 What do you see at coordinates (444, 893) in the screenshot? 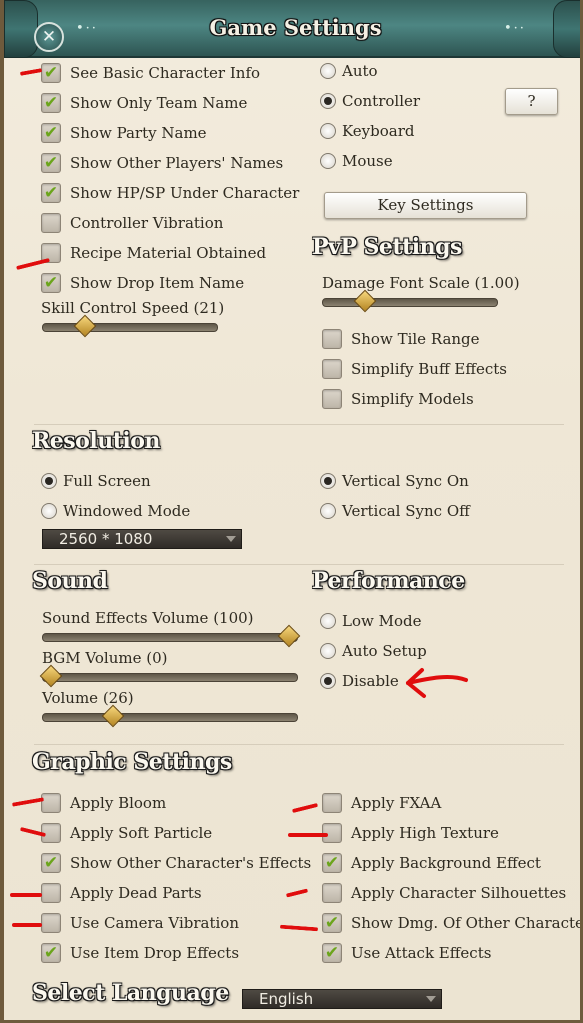
I see `checkbox-row-apply-character-silhouettes: Apply Character Silhouettes` at bounding box center [444, 893].